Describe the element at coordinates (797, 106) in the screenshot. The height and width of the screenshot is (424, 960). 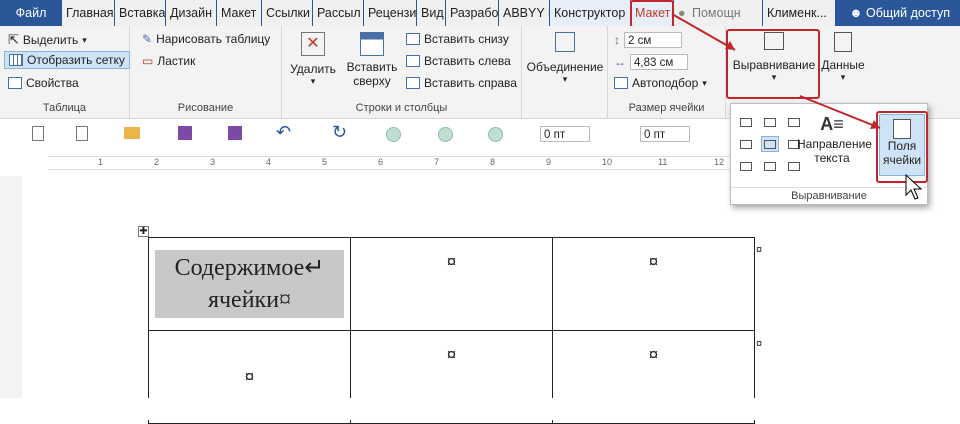
I see `callout-arrows` at that location.